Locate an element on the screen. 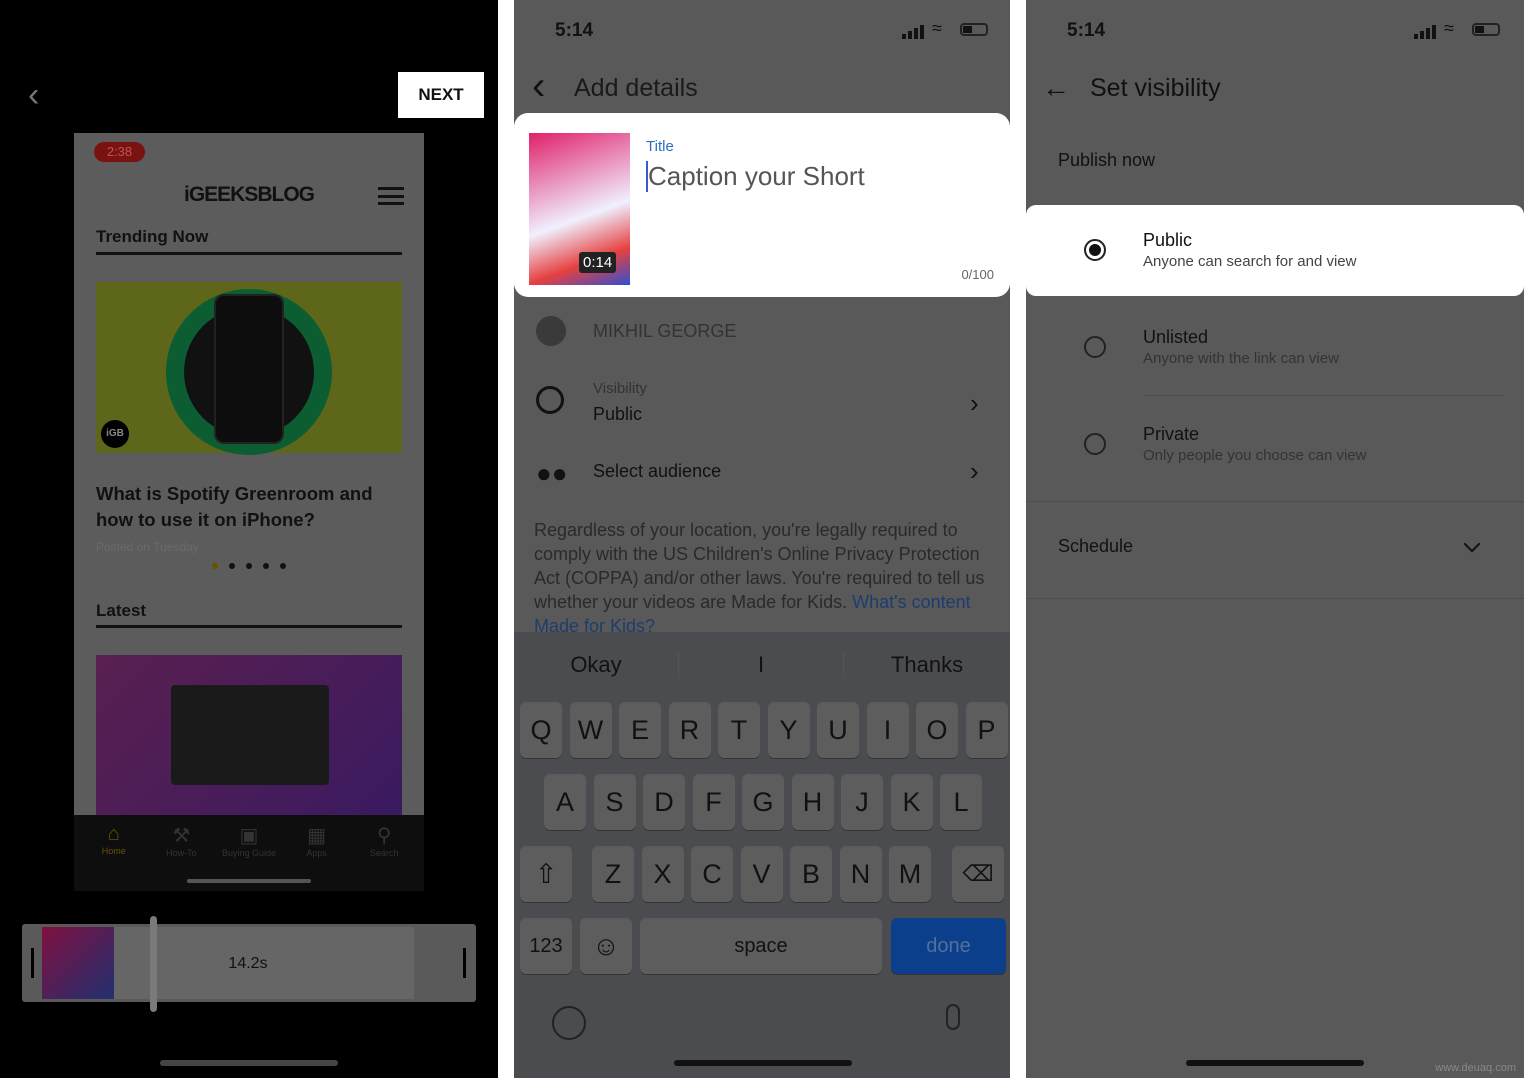 This screenshot has height=1078, width=1524. key-c: C is located at coordinates (712, 874).